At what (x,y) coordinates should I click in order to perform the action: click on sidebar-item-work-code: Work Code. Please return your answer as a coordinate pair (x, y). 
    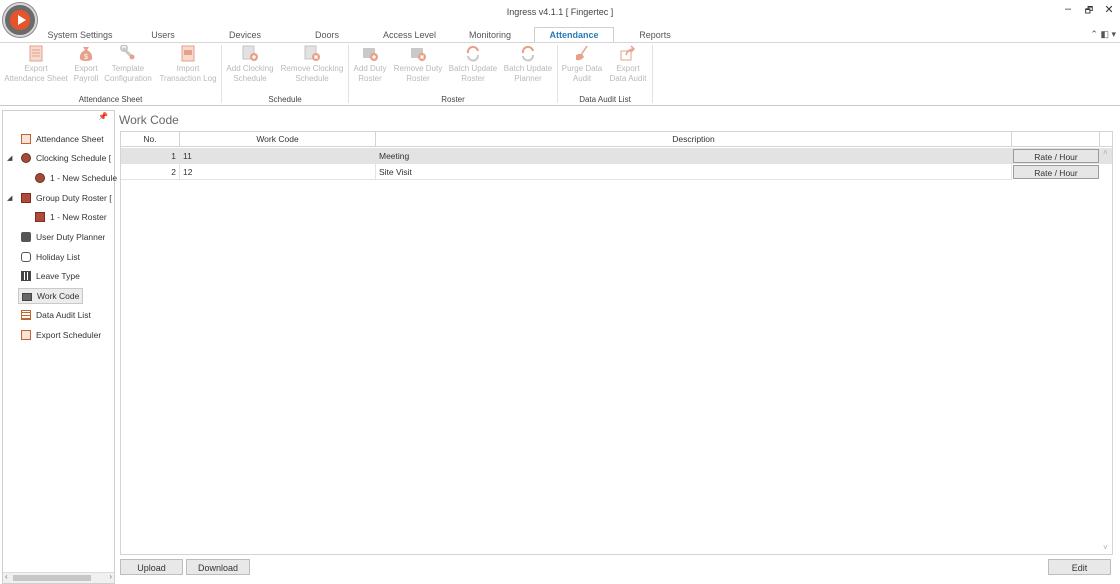
    Looking at the image, I should click on (51, 296).